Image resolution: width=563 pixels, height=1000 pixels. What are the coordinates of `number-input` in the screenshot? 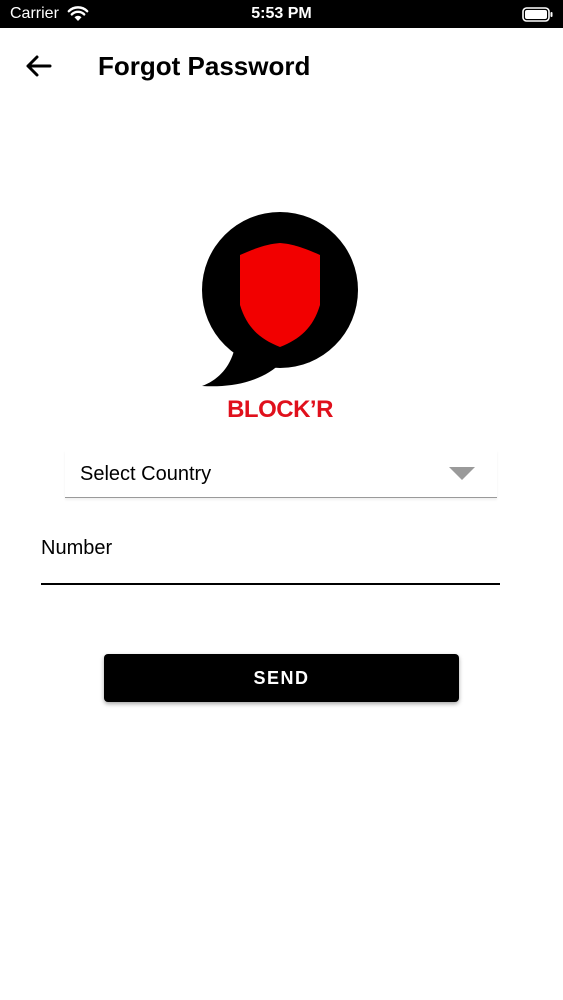 It's located at (270, 548).